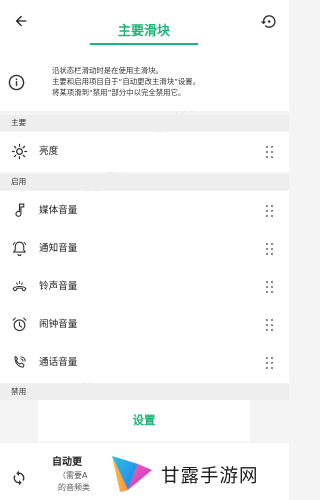  What do you see at coordinates (67, 462) in the screenshot?
I see `disabled-item-title: 自动更` at bounding box center [67, 462].